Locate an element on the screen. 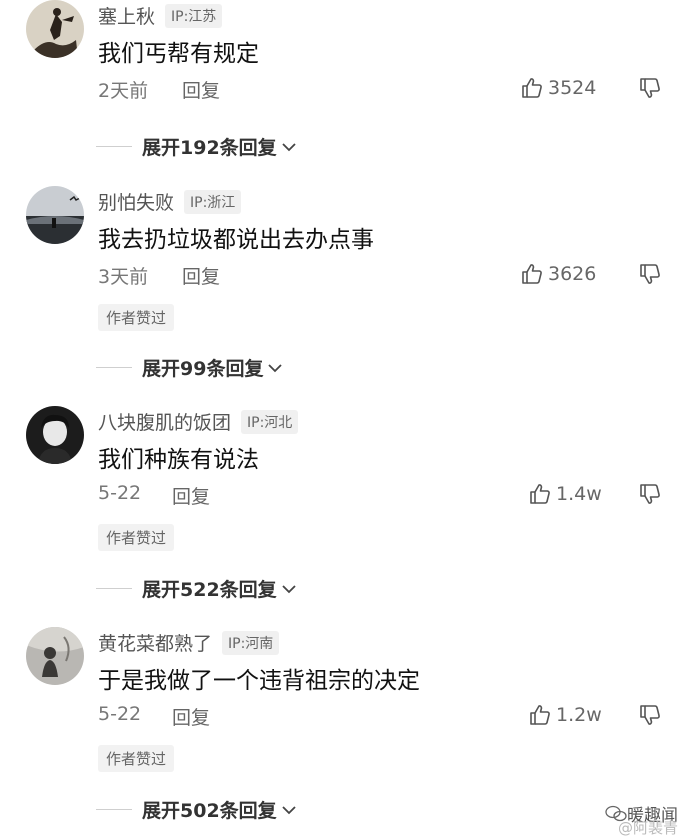  like-count: 3626 is located at coordinates (572, 274).